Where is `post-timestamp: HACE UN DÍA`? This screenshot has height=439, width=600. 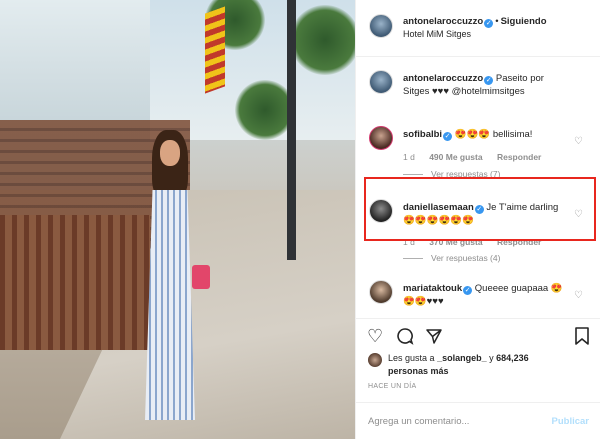
post-timestamp: HACE UN DÍA is located at coordinates (392, 386).